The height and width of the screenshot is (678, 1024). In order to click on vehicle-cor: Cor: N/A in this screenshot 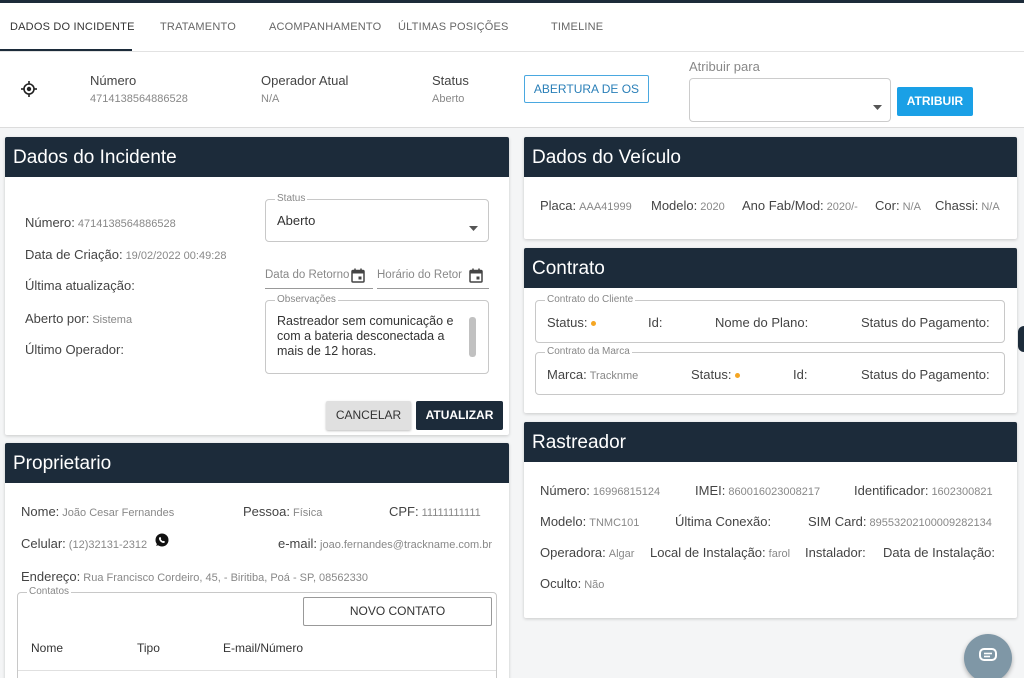, I will do `click(898, 205)`.